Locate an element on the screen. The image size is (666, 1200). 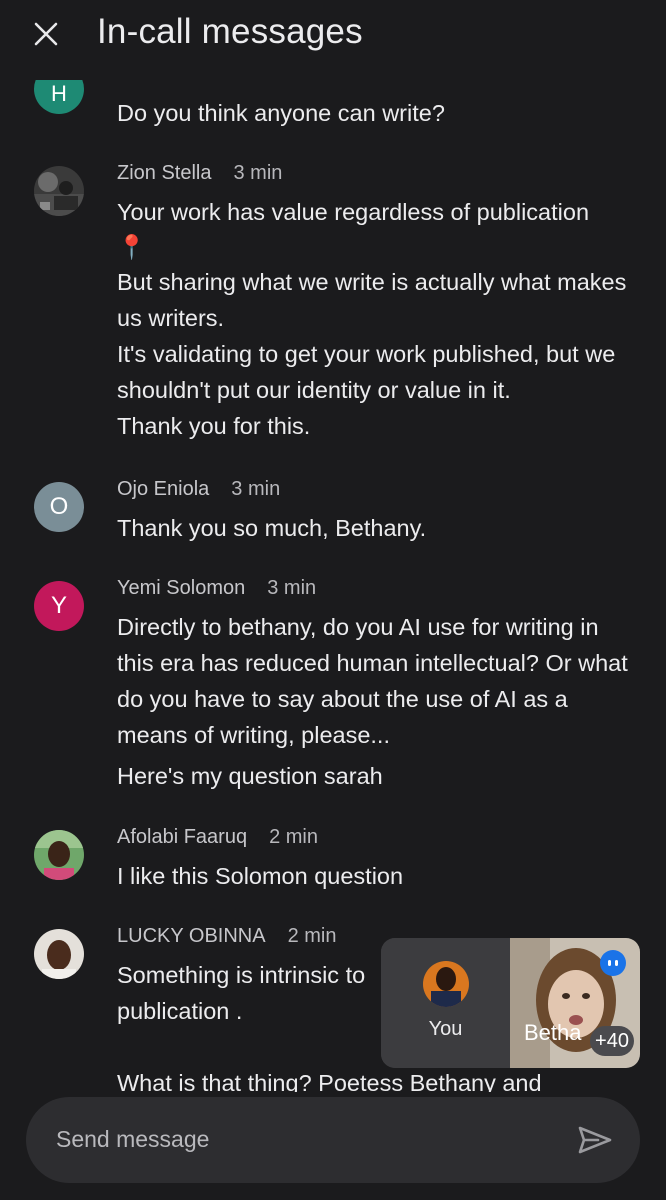
avatar: O is located at coordinates (59, 507).